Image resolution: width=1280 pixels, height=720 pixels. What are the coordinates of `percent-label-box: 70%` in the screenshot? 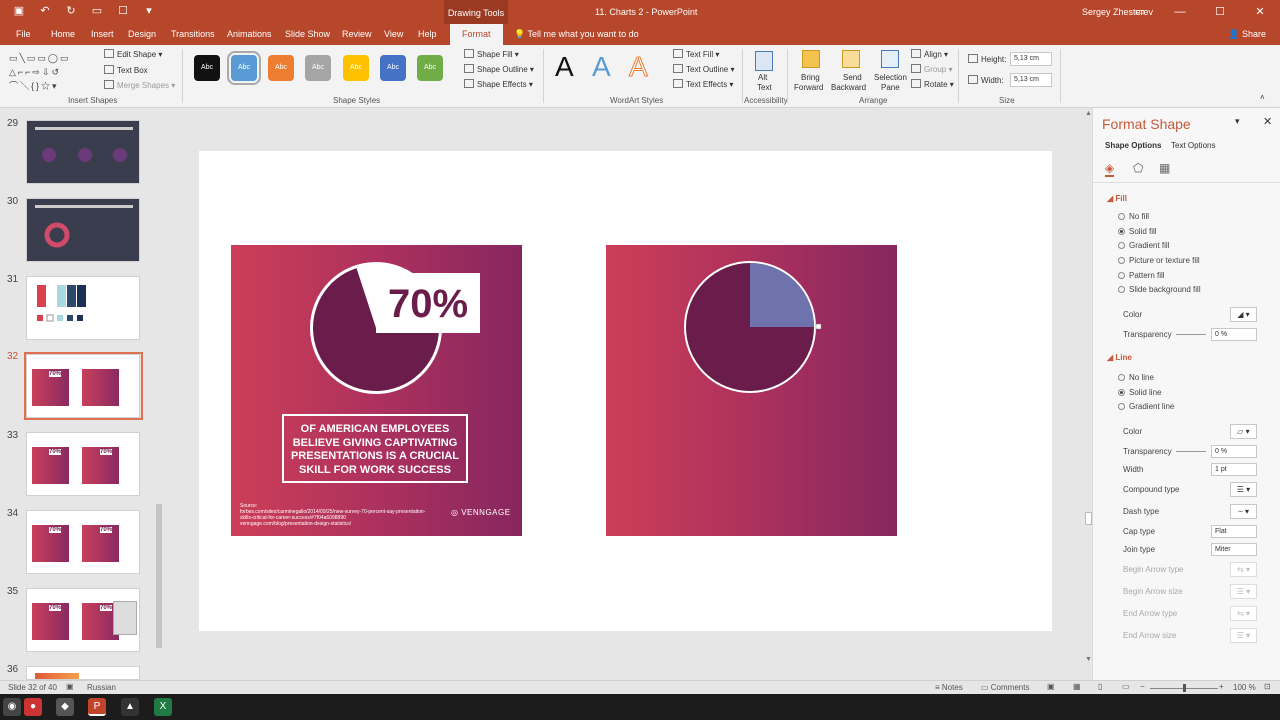 It's located at (428, 303).